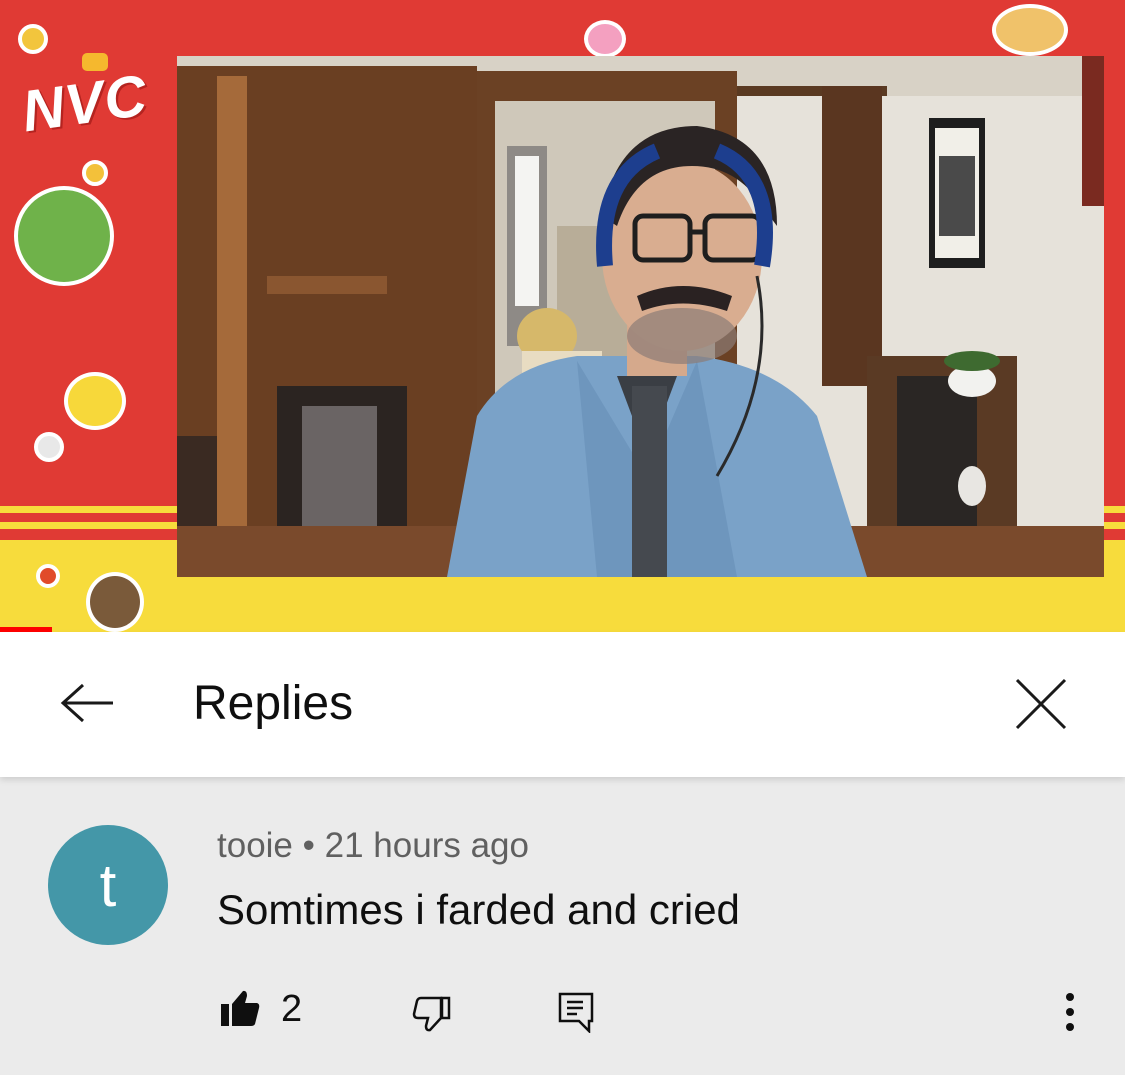 Image resolution: width=1125 pixels, height=1075 pixels. I want to click on close-button, so click(1041, 704).